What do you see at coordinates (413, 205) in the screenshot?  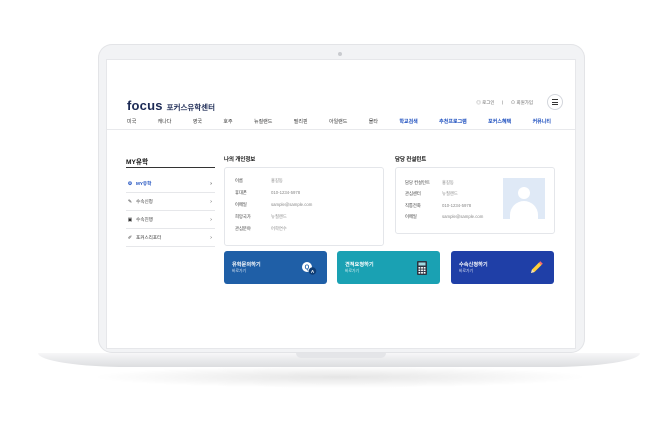 I see `consultant-label: 직통전화` at bounding box center [413, 205].